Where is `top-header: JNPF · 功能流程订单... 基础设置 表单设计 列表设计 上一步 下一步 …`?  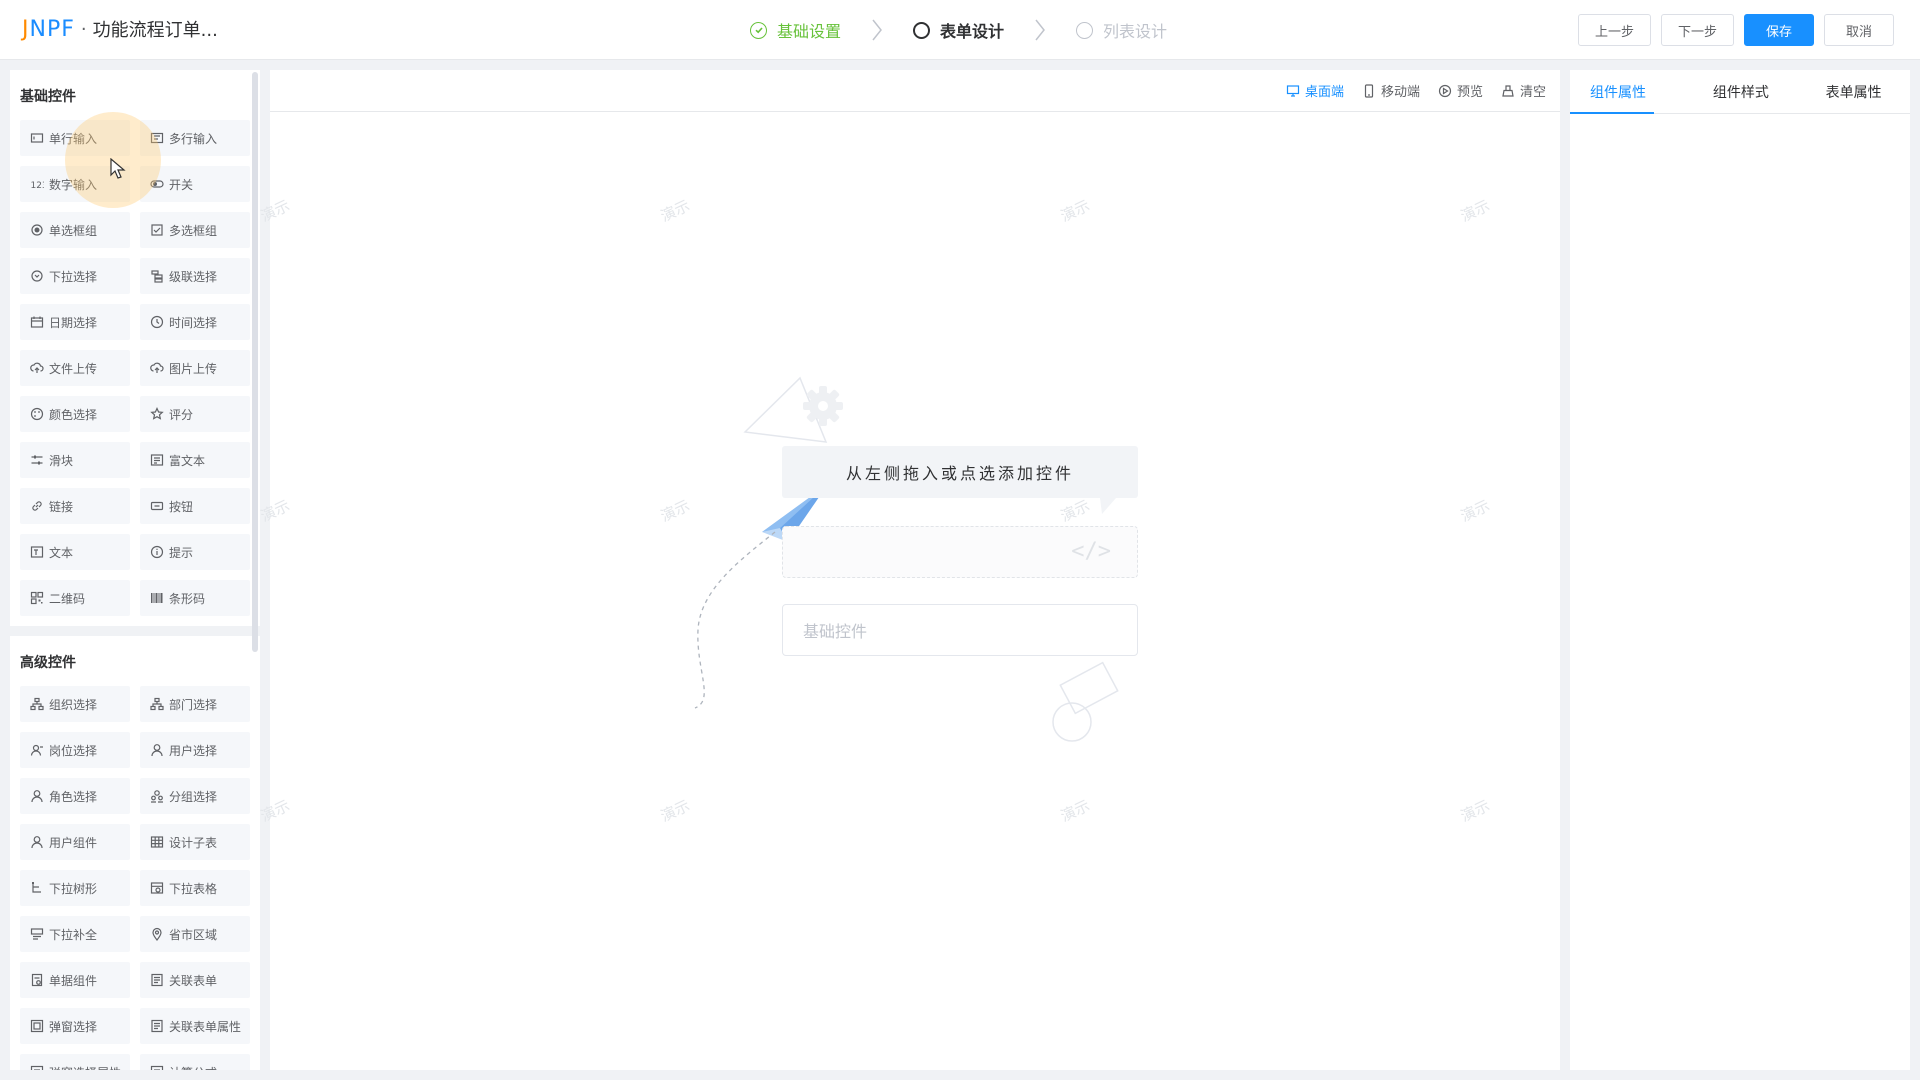
top-header: JNPF · 功能流程订单... 基础设置 表单设计 列表设计 上一步 下一步 … is located at coordinates (960, 30).